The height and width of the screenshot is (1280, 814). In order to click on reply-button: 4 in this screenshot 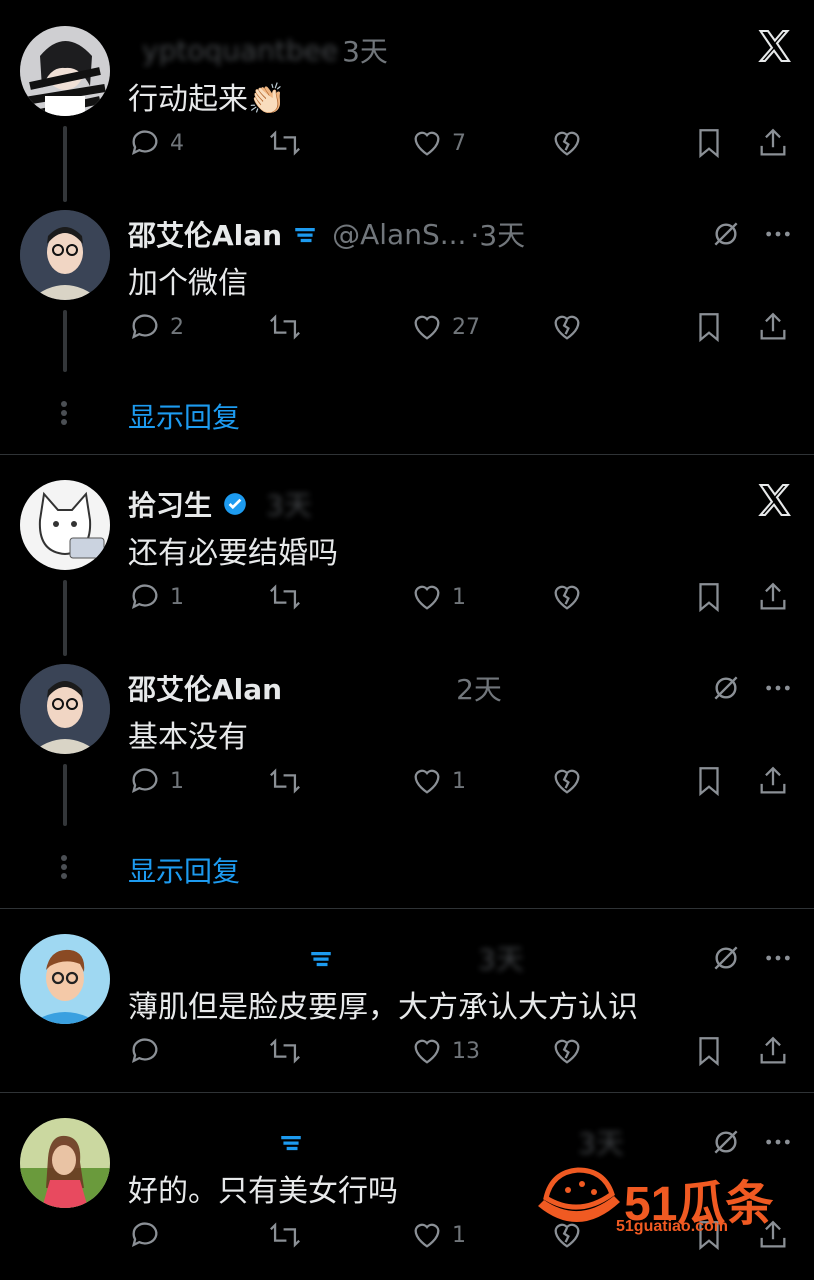, I will do `click(156, 143)`.